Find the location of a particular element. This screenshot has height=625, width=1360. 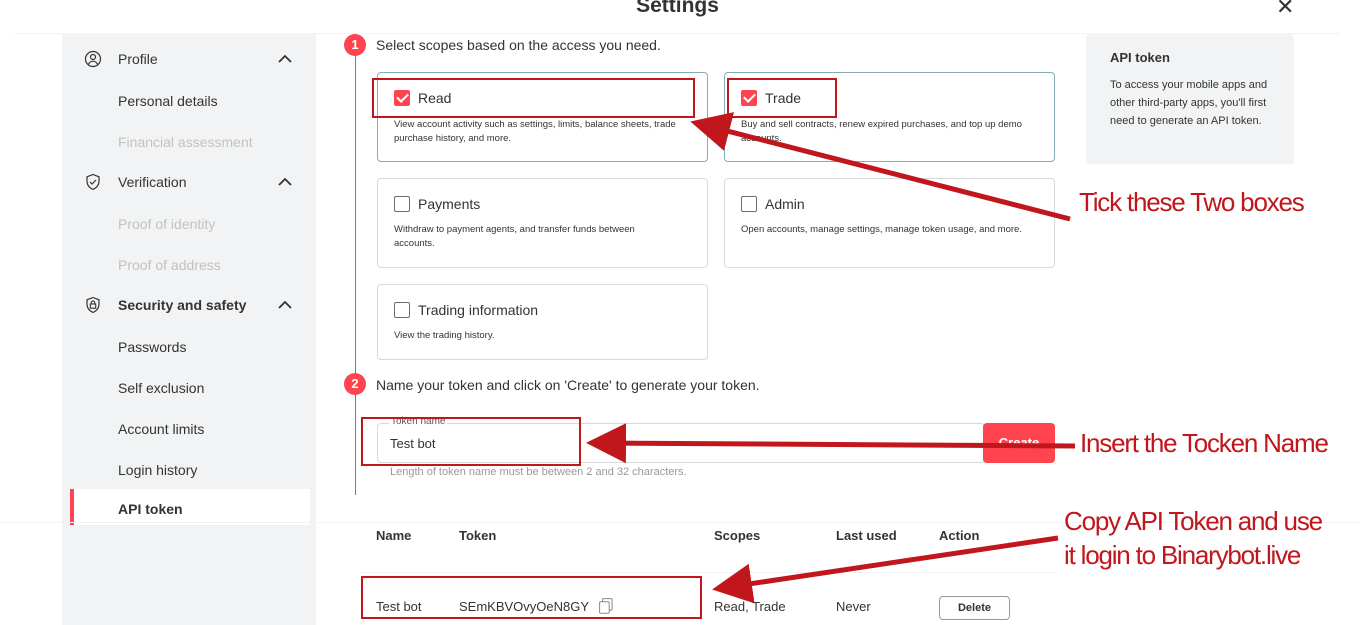

close-icon: ✕ is located at coordinates (1285, 9).